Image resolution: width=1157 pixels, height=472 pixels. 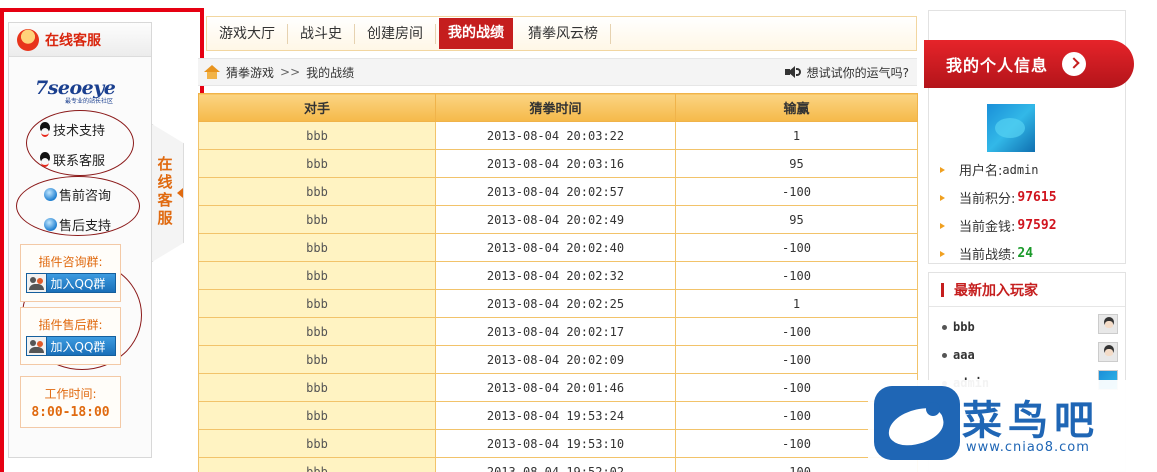 What do you see at coordinates (85, 226) in the screenshot?
I see `aftersale-label: 售后支持` at bounding box center [85, 226].